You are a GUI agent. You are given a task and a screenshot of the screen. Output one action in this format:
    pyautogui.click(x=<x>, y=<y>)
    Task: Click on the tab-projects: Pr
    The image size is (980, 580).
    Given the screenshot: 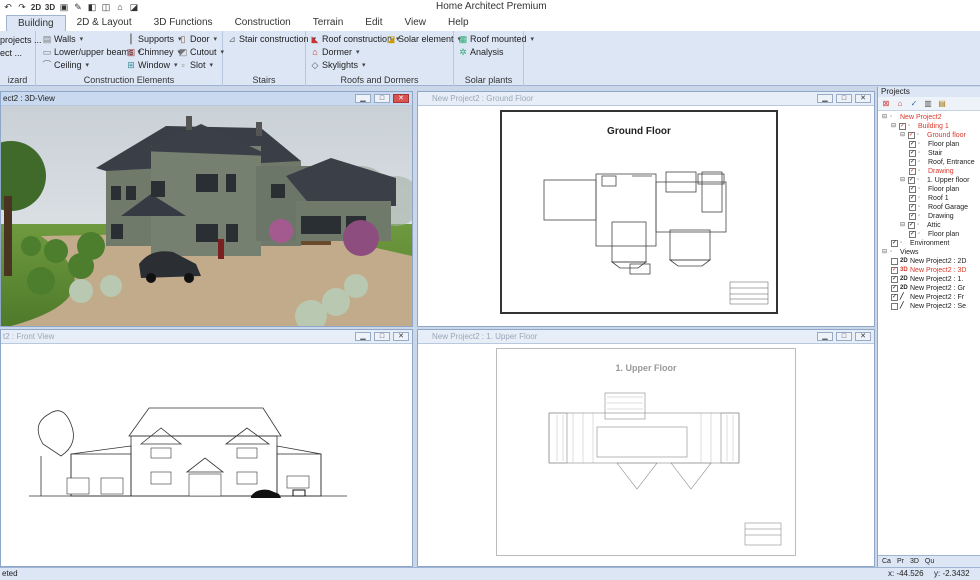 What is the action you would take?
    pyautogui.click(x=900, y=561)
    